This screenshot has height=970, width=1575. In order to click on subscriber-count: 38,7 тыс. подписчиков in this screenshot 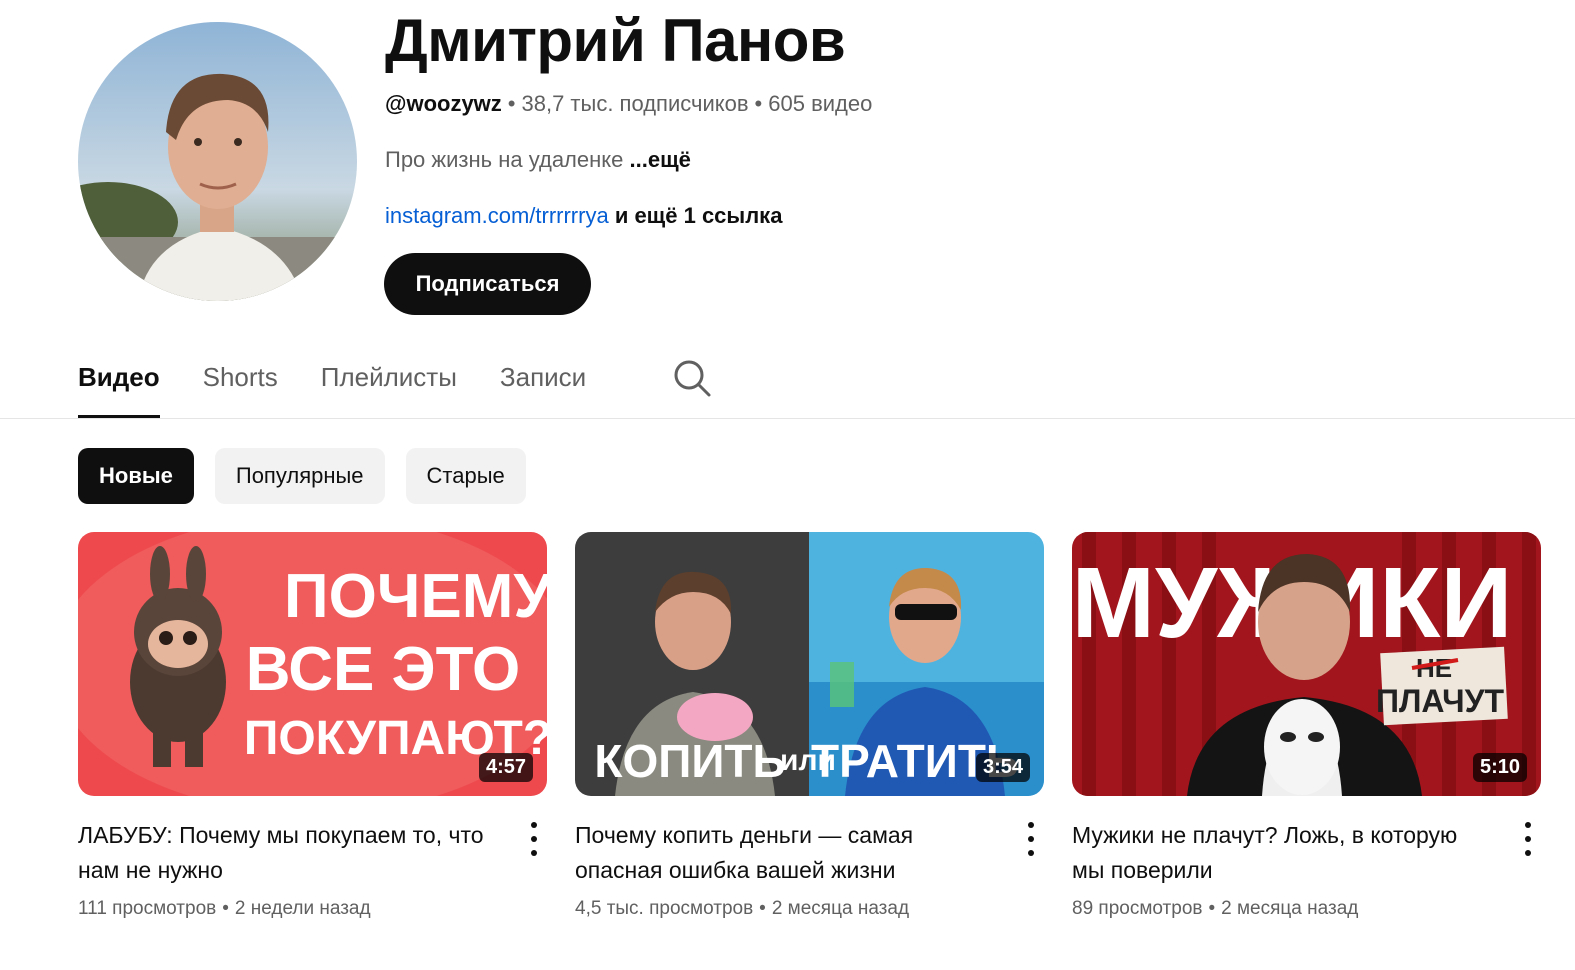, I will do `click(635, 103)`.